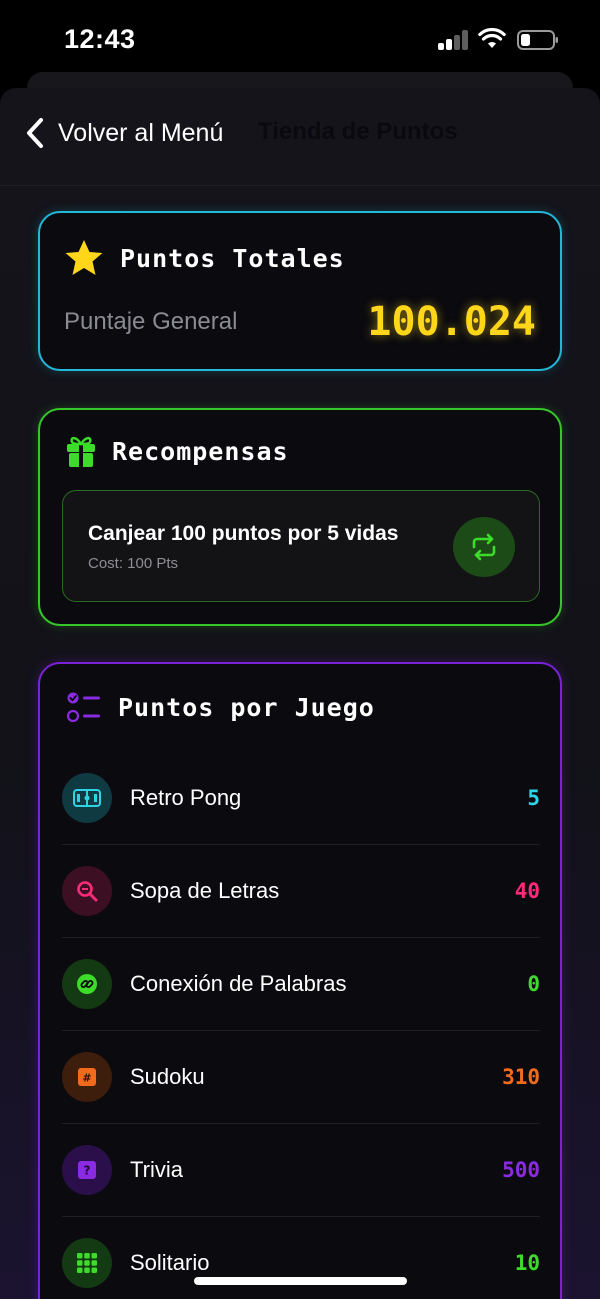 The width and height of the screenshot is (600, 1299). I want to click on game-row-retro-pong: Retro Pong 5, so click(301, 798).